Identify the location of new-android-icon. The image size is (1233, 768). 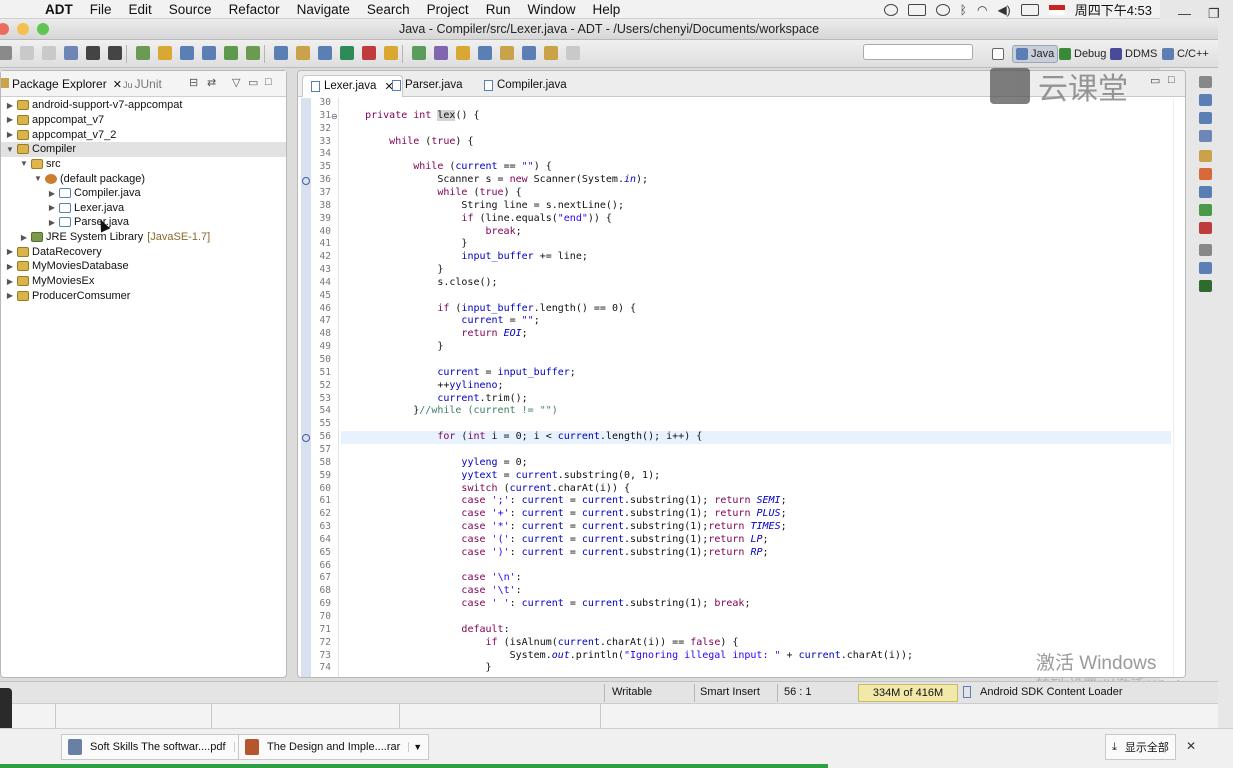
(143, 53).